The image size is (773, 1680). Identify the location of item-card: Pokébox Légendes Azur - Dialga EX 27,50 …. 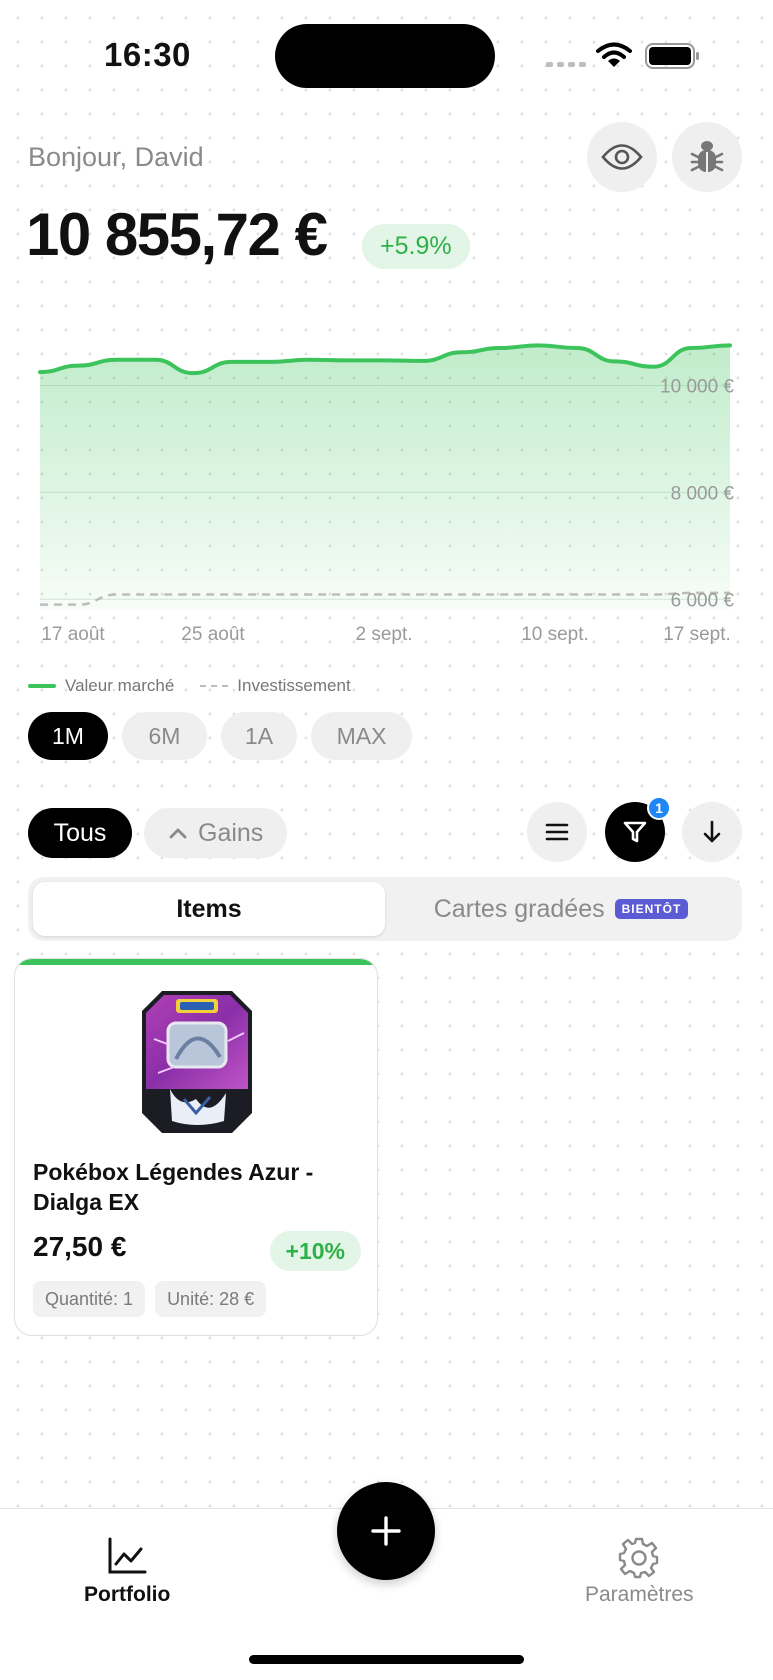
(196, 1147).